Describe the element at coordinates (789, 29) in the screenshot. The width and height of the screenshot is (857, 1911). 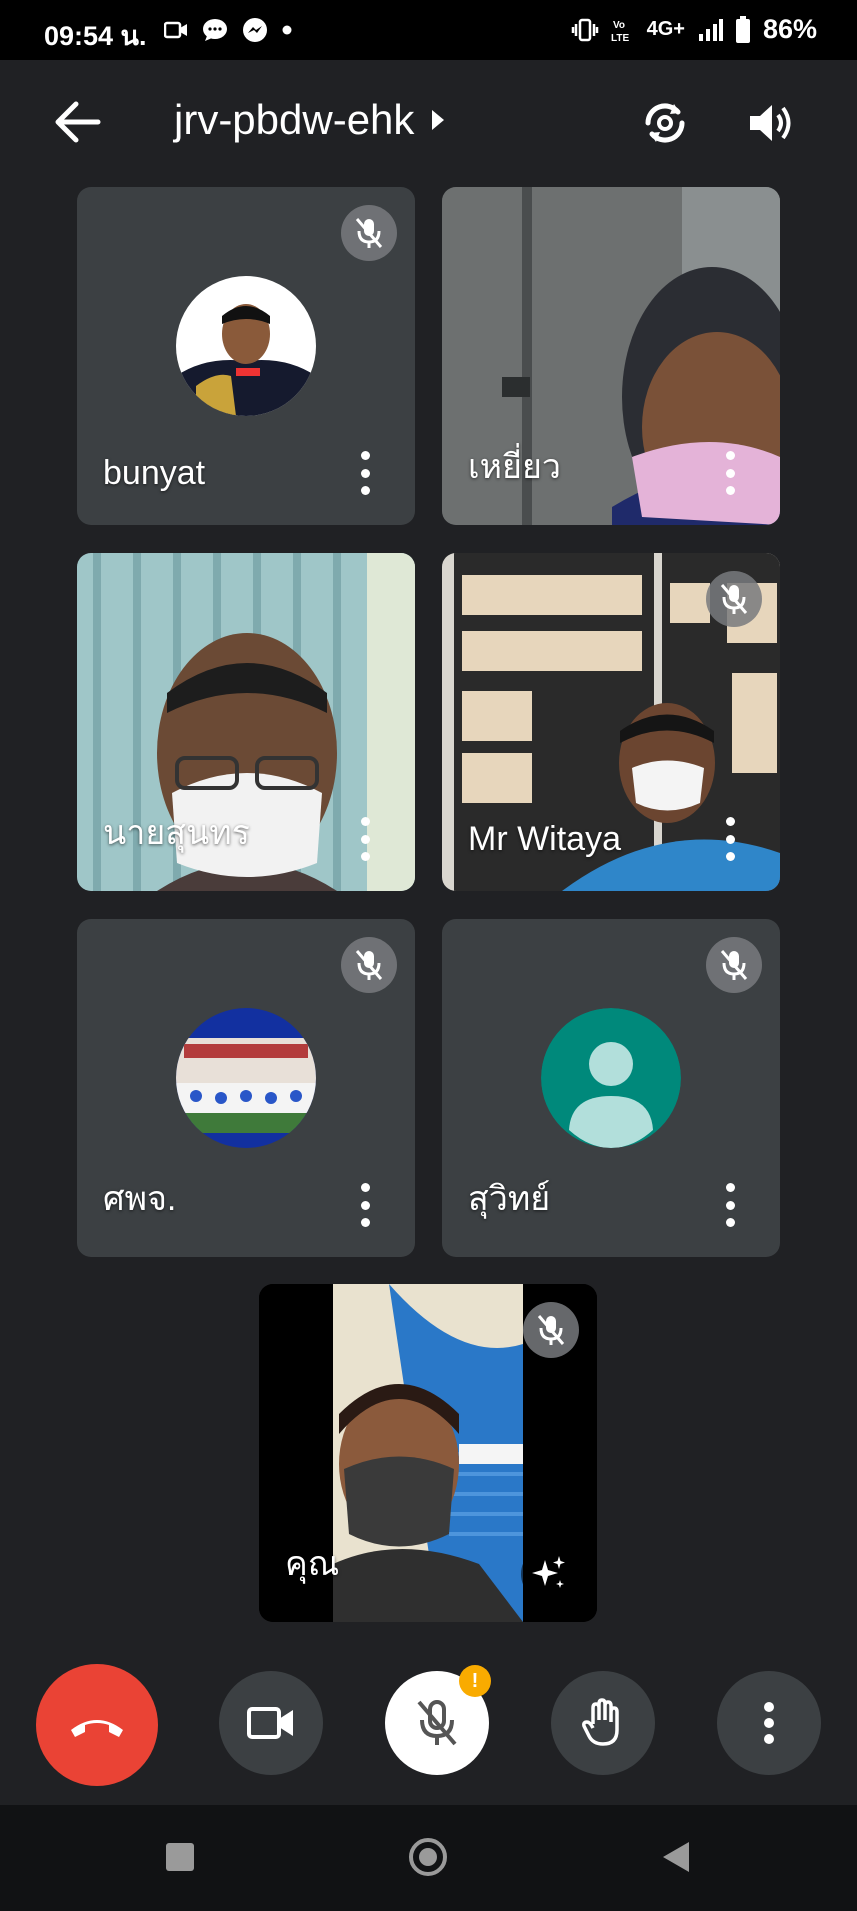
I see `battery-percent: 86%` at that location.